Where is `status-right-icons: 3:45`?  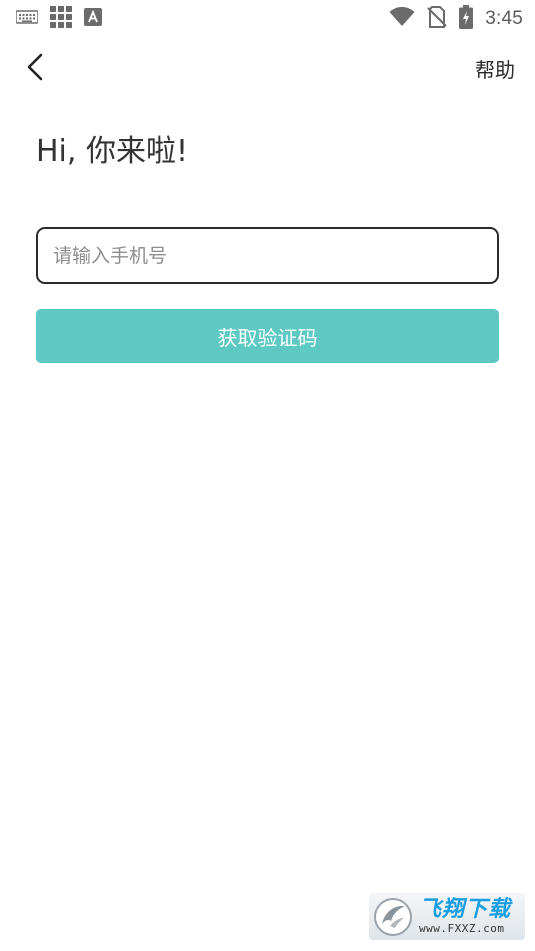
status-right-icons: 3:45 is located at coordinates (456, 19).